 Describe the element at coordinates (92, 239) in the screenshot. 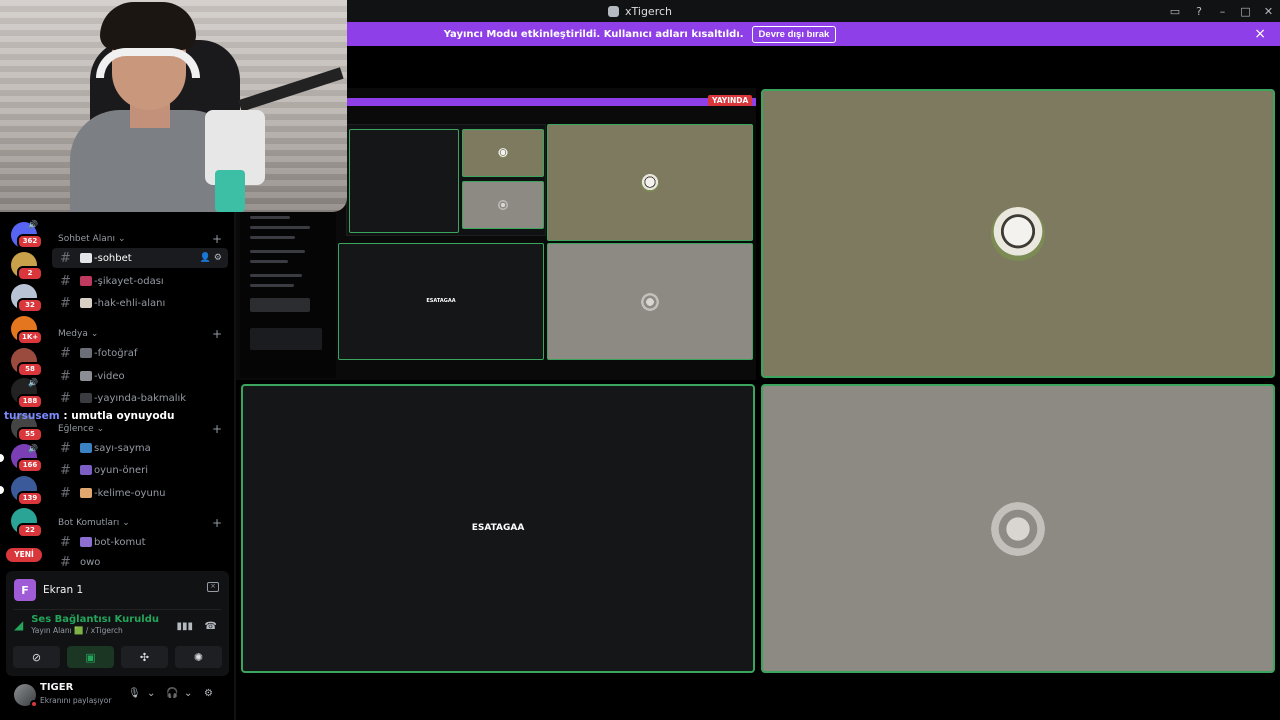

I see `category-sohbet: Sohbet Alanı ⌄` at that location.